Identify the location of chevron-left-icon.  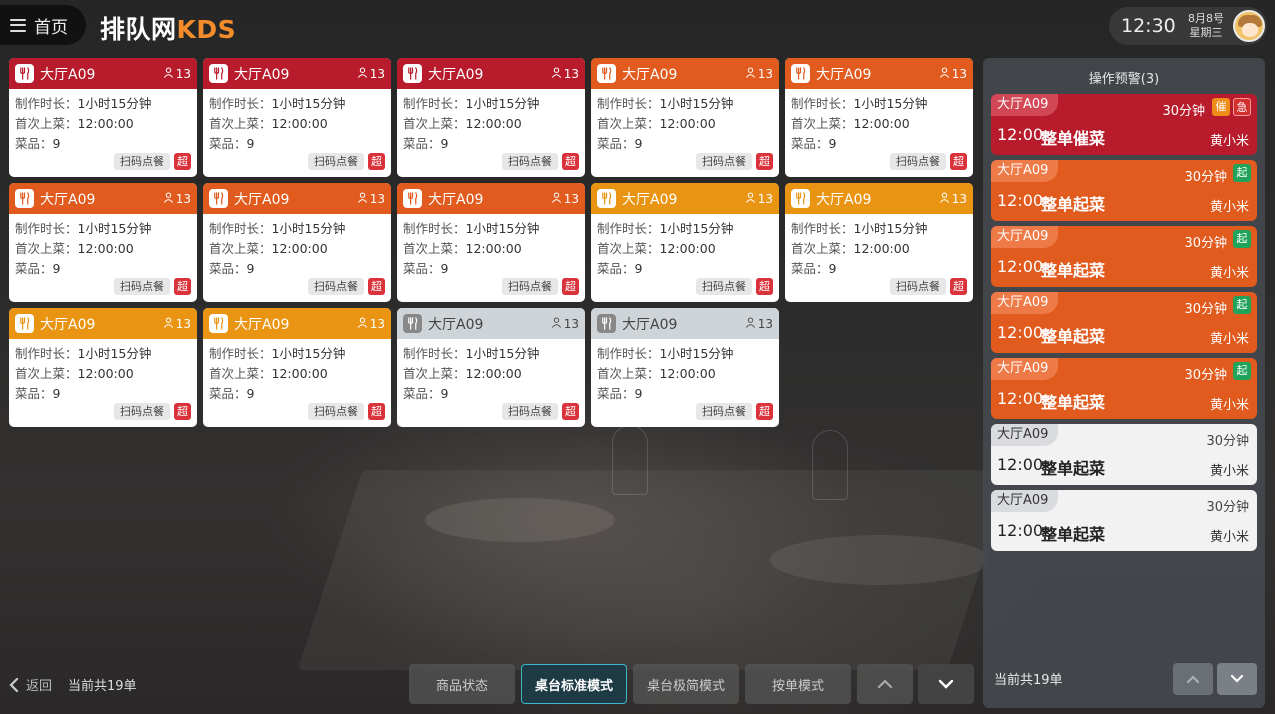
(14, 684).